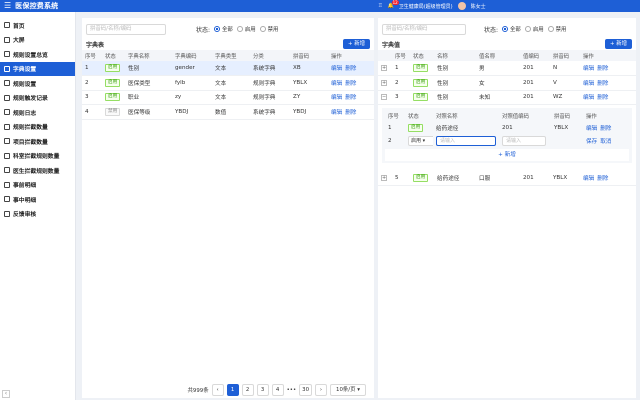 The height and width of the screenshot is (400, 640). What do you see at coordinates (608, 55) in the screenshot?
I see `right-col-header: 操作` at bounding box center [608, 55].